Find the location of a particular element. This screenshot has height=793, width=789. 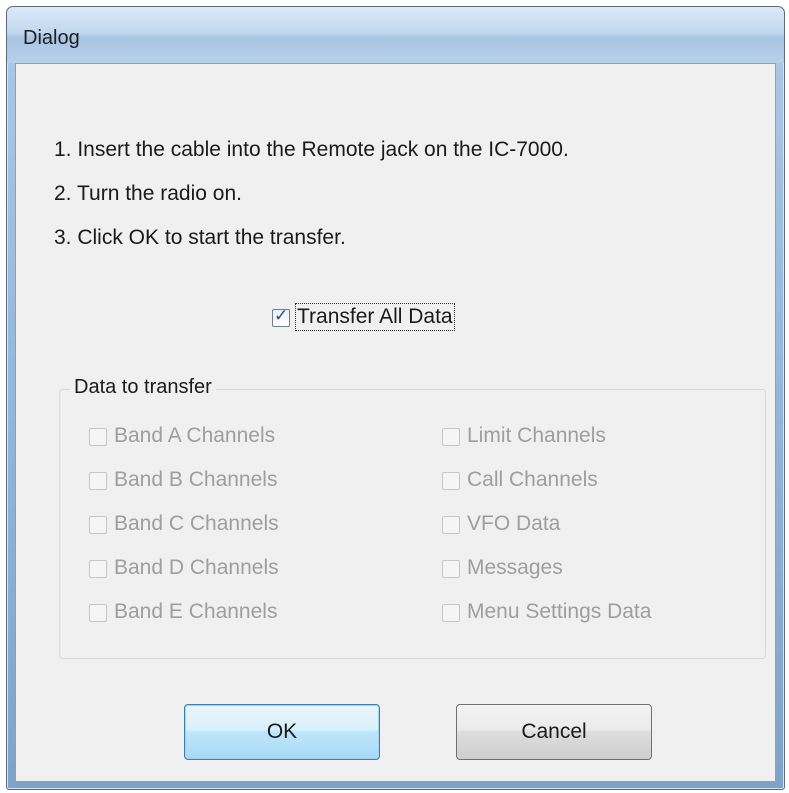

call-channels-checkbox is located at coordinates (451, 481).